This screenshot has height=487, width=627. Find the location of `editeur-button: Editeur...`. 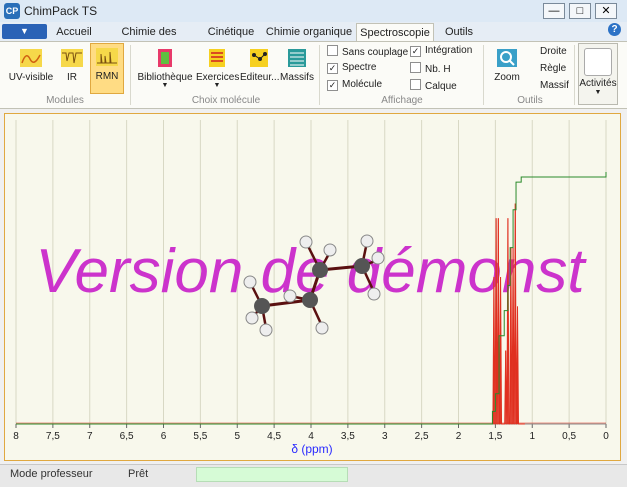

editeur-button: Editeur... is located at coordinates (259, 69).